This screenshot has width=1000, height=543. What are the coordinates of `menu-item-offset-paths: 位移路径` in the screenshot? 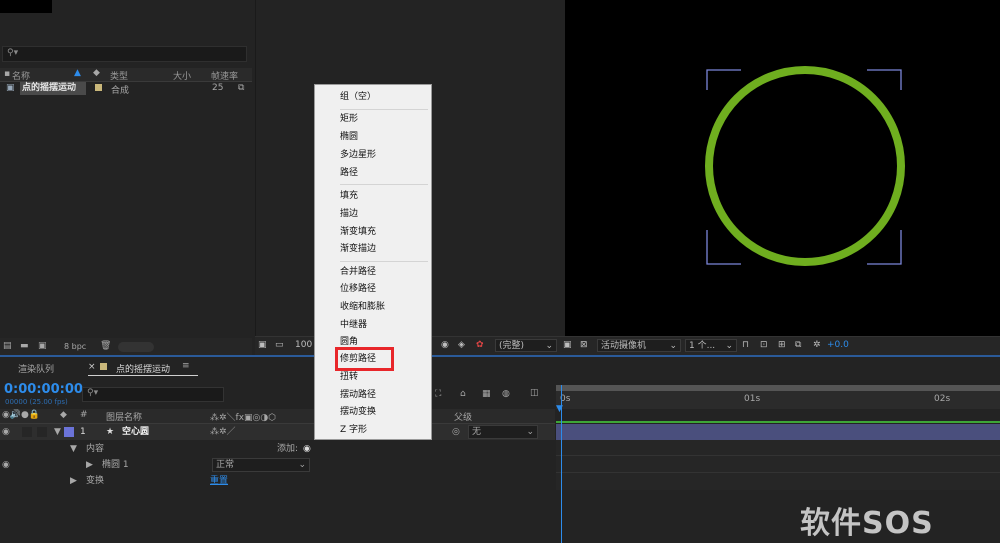 It's located at (358, 289).